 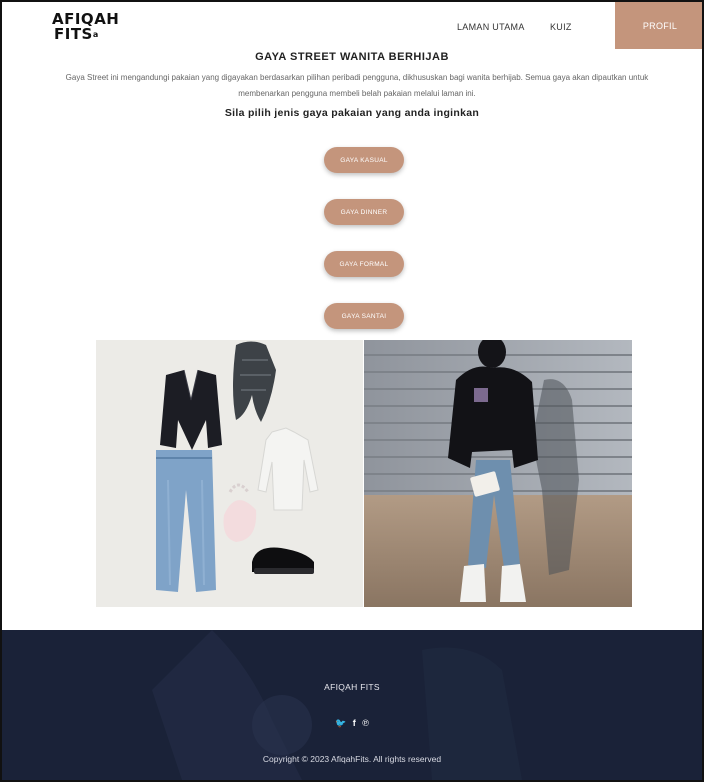 What do you see at coordinates (352, 57) in the screenshot?
I see `page-title: GAYA STREET WANITA BERHIJAB` at bounding box center [352, 57].